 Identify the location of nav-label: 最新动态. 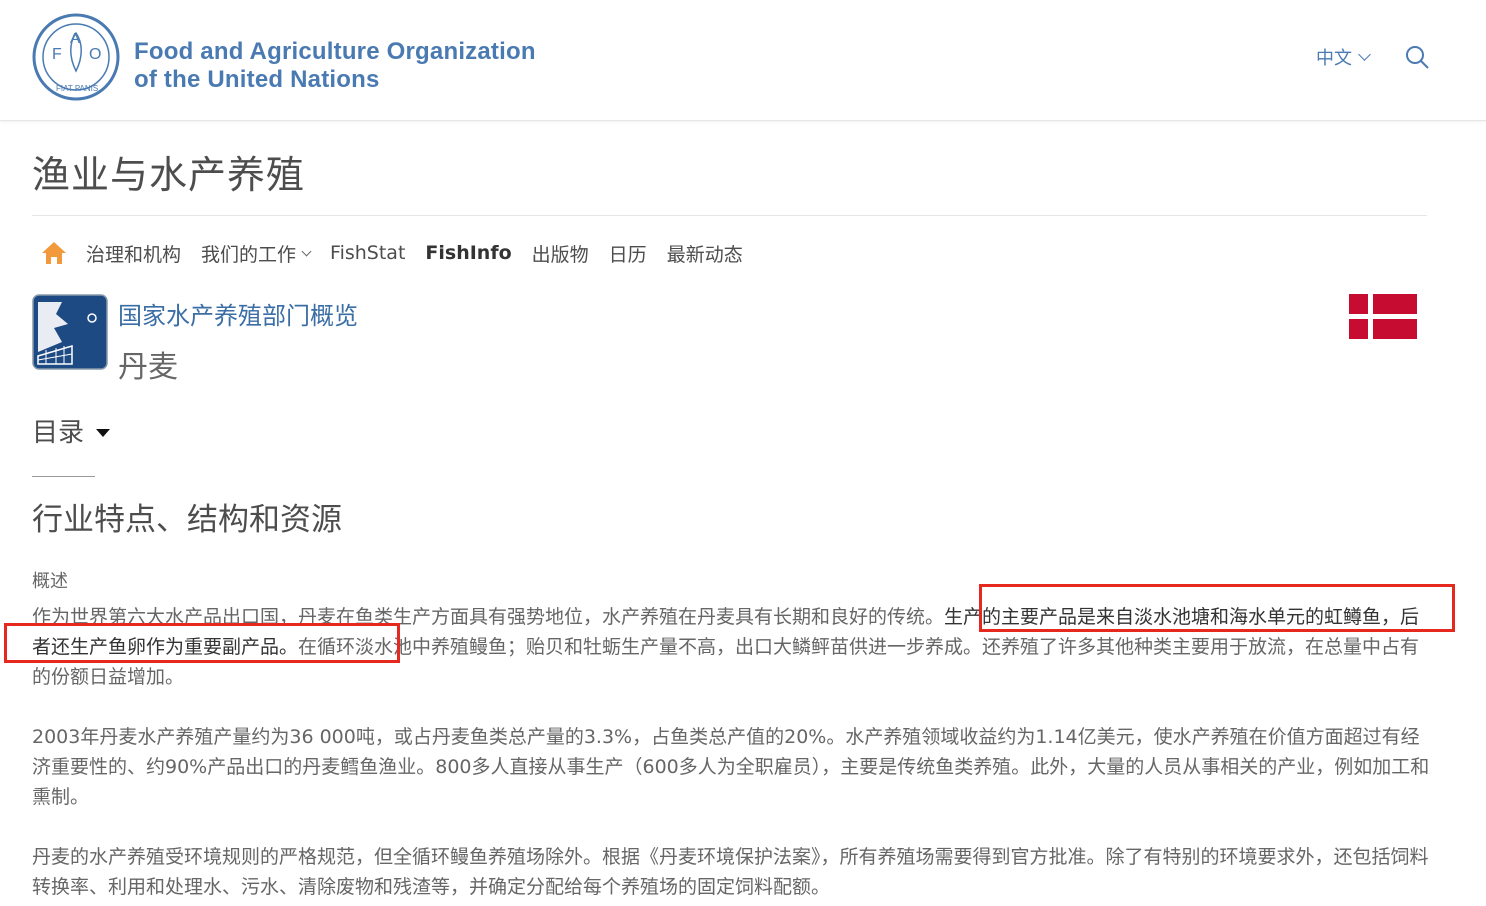
(704, 254).